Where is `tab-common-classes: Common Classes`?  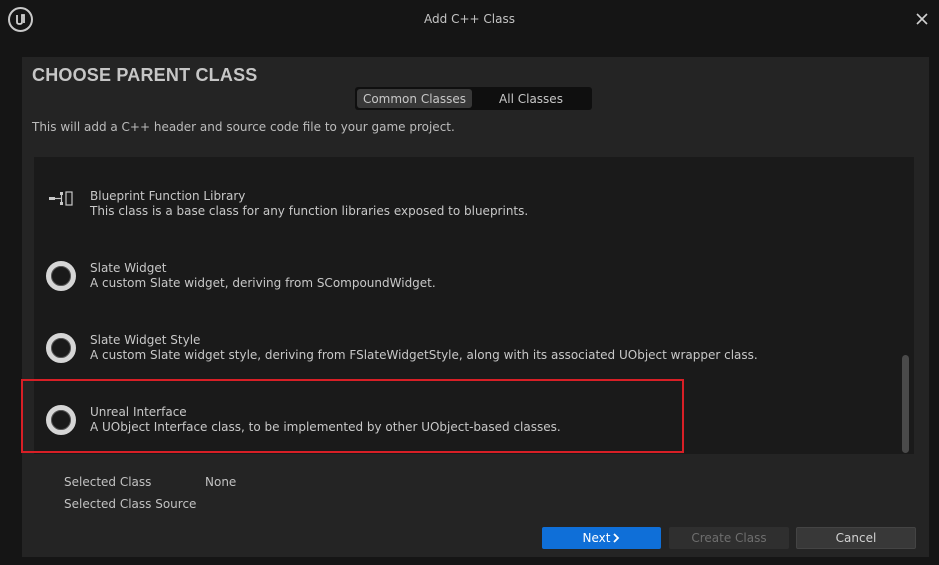 tab-common-classes: Common Classes is located at coordinates (414, 98).